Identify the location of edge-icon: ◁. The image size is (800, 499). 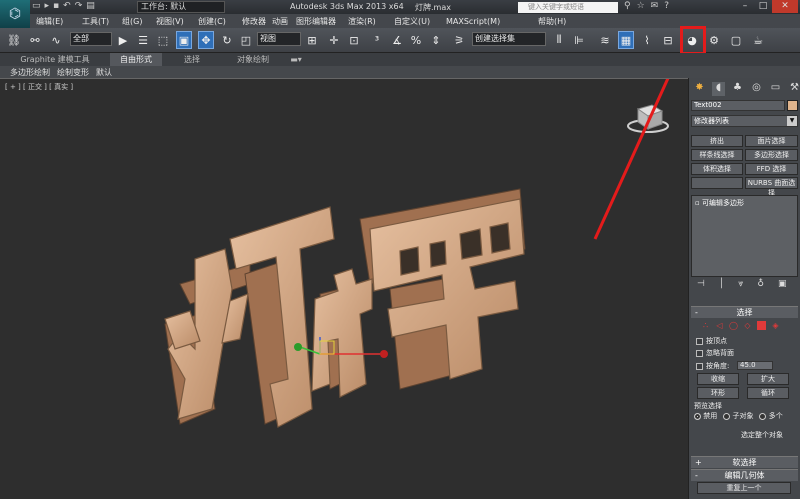
(719, 325).